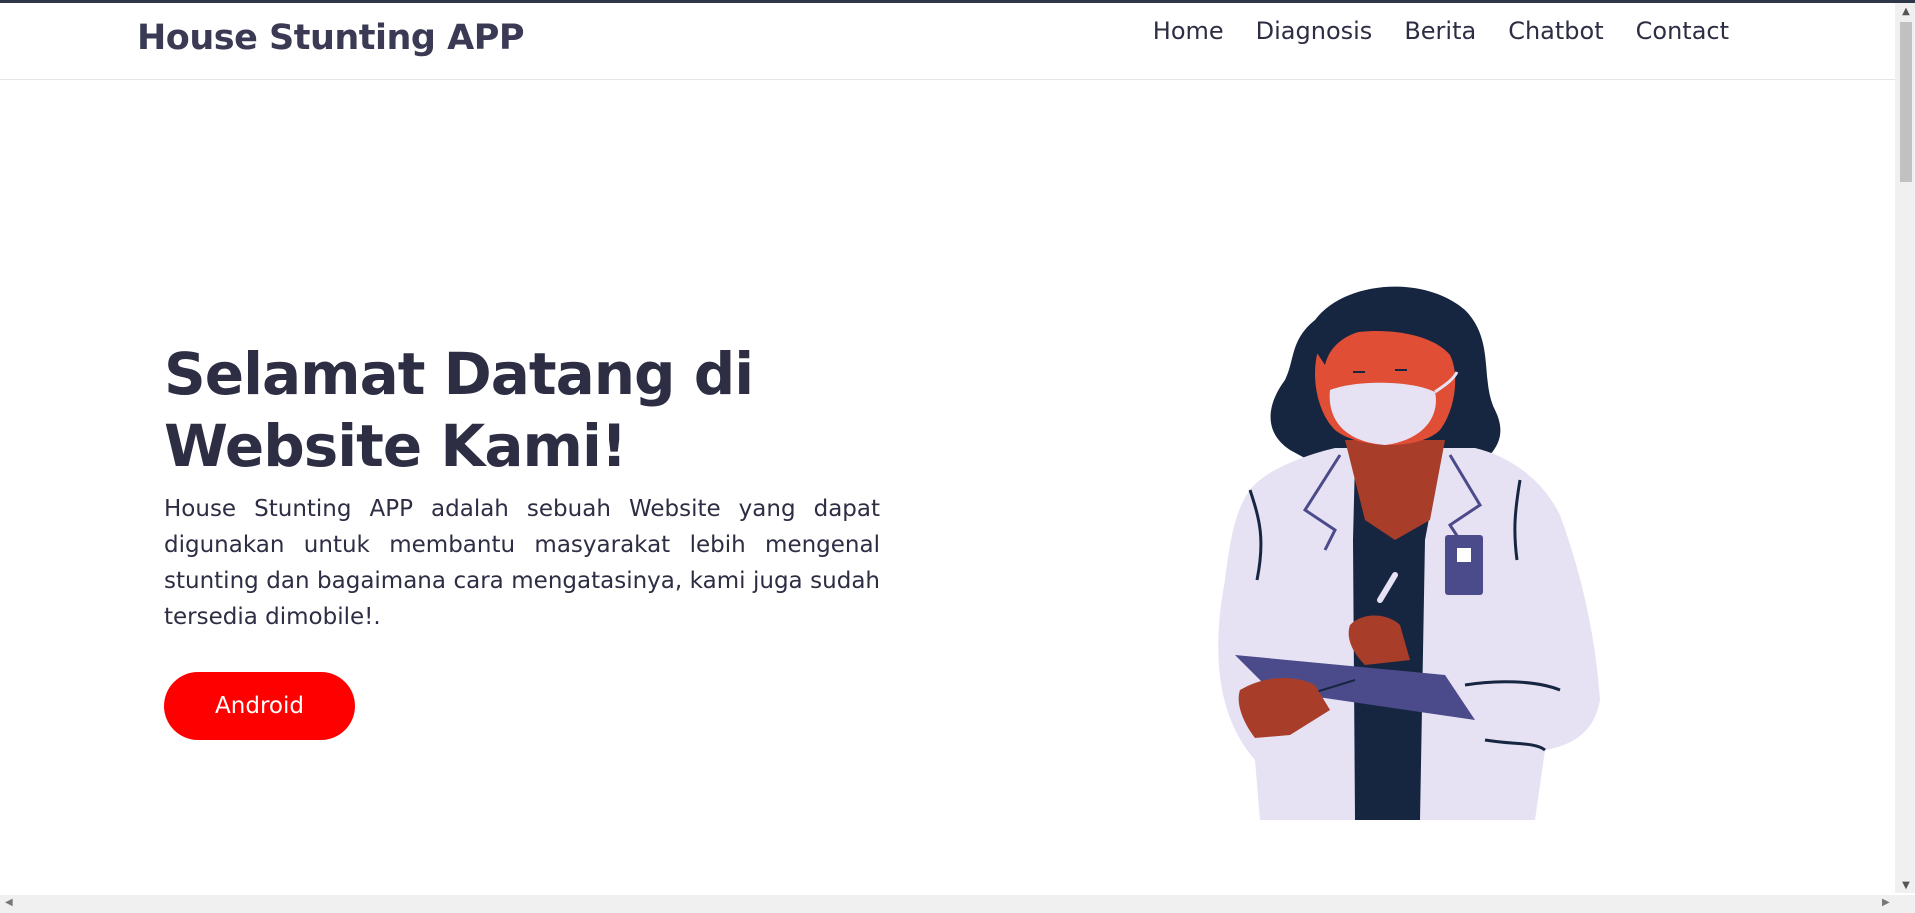 The width and height of the screenshot is (1915, 913). What do you see at coordinates (459, 410) in the screenshot?
I see `hero-title: Selamat Datang di Website Kami!` at bounding box center [459, 410].